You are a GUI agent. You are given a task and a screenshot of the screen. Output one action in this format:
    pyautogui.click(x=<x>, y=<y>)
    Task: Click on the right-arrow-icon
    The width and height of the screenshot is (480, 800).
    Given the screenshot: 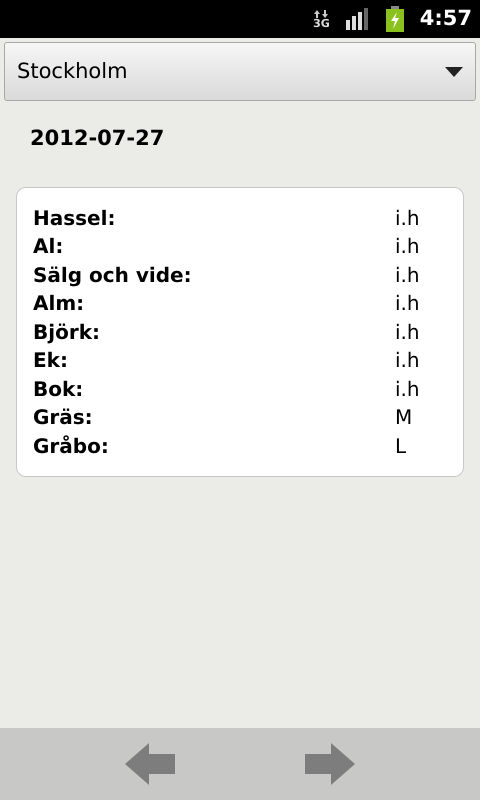 What is the action you would take?
    pyautogui.click(x=330, y=764)
    